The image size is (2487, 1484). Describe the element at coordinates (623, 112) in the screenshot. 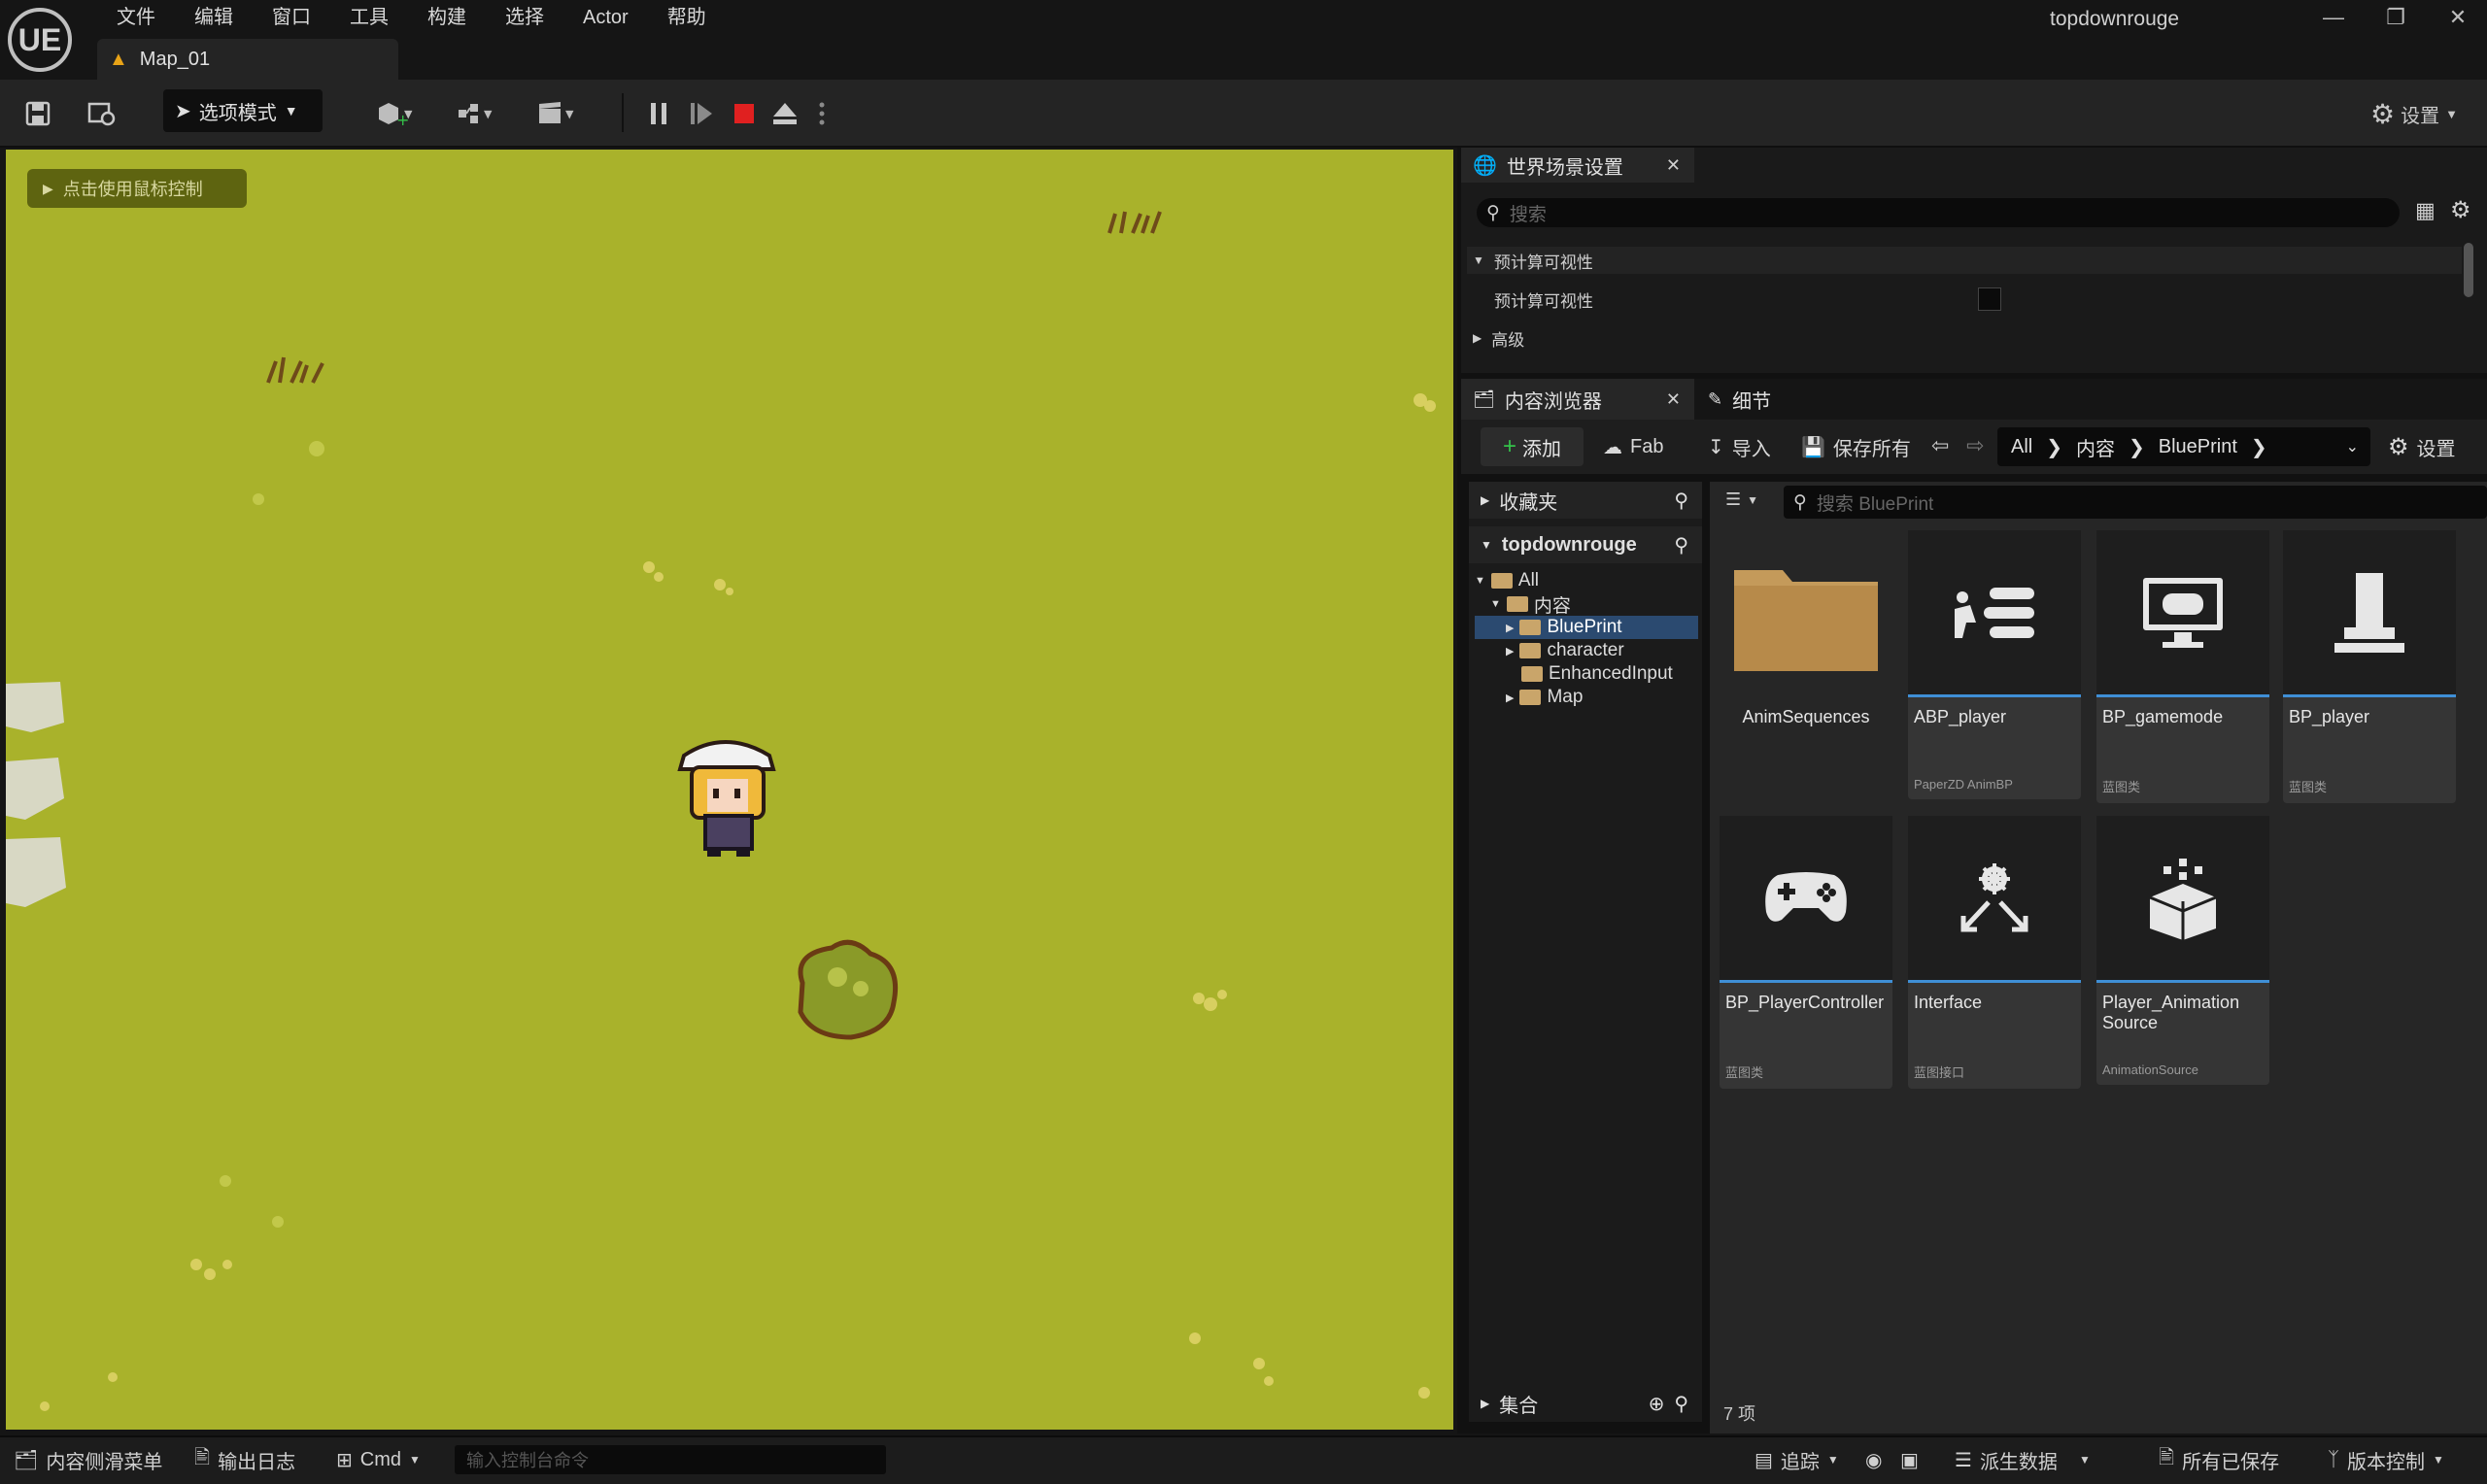

I see `toolbar-separator` at that location.